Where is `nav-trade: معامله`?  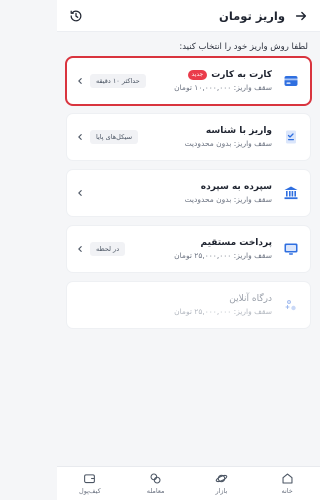
nav-trade: معامله is located at coordinates (156, 483).